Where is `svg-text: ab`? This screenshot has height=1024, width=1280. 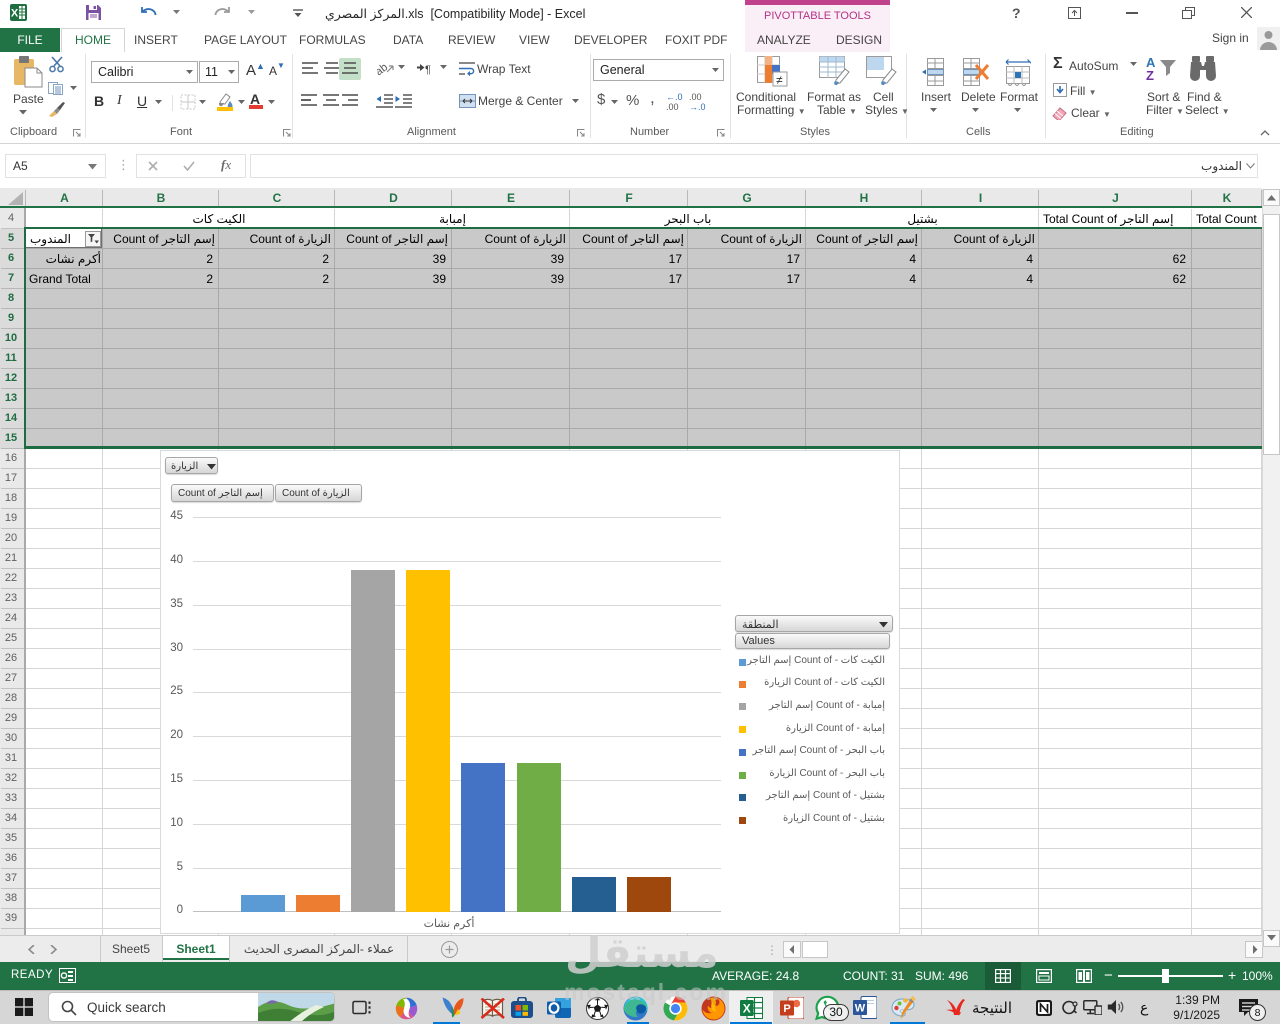 svg-text: ab is located at coordinates (383, 69).